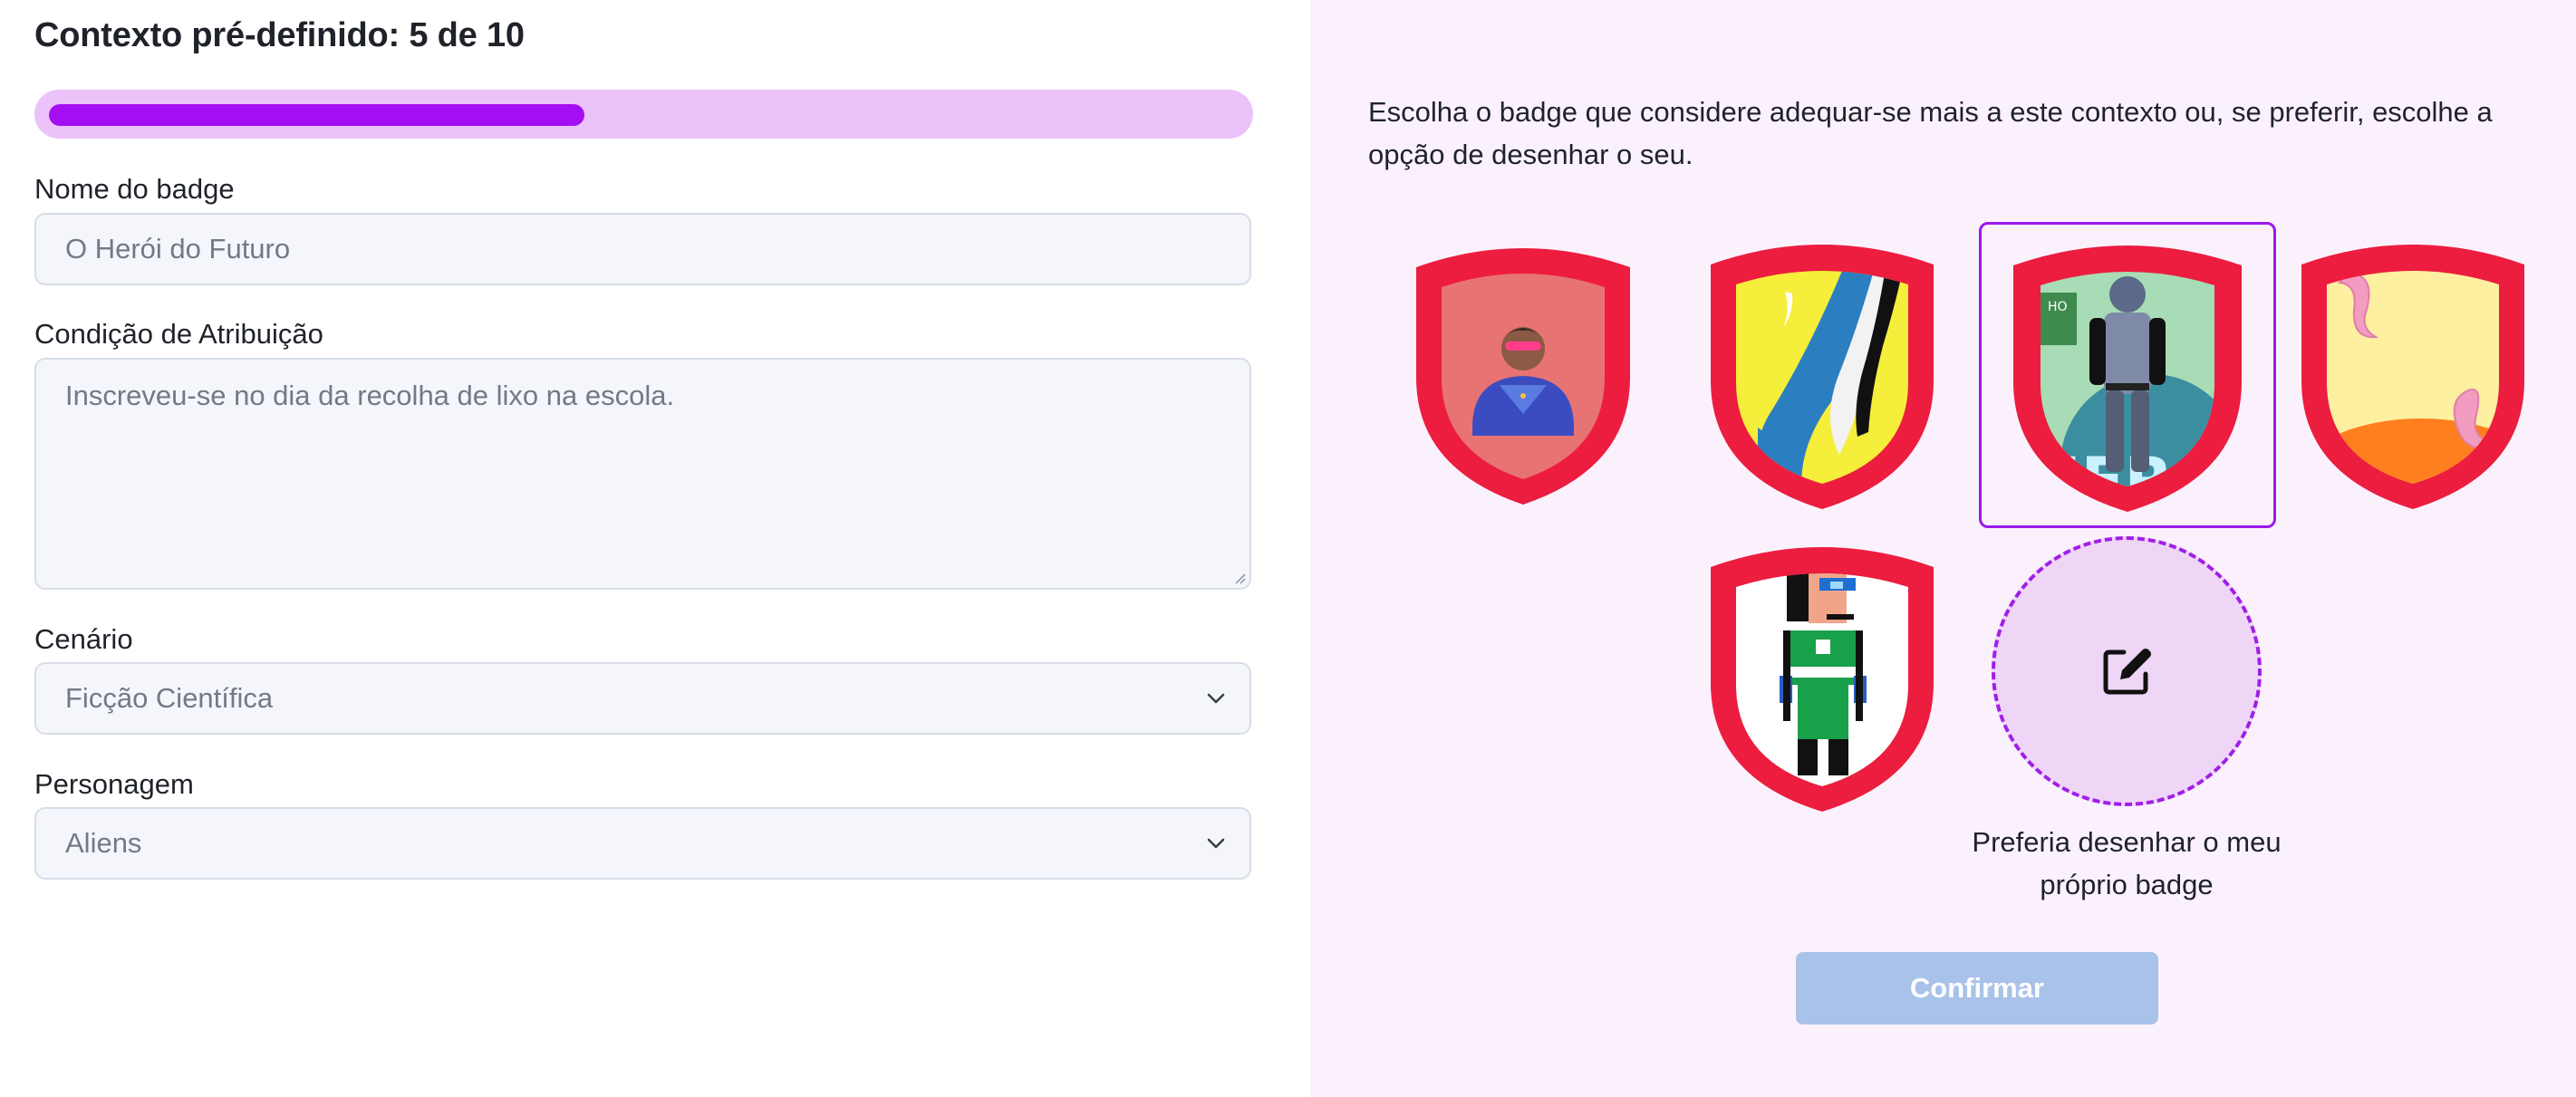 The image size is (2576, 1097). I want to click on pixel-character-badge-icon, so click(1822, 679).